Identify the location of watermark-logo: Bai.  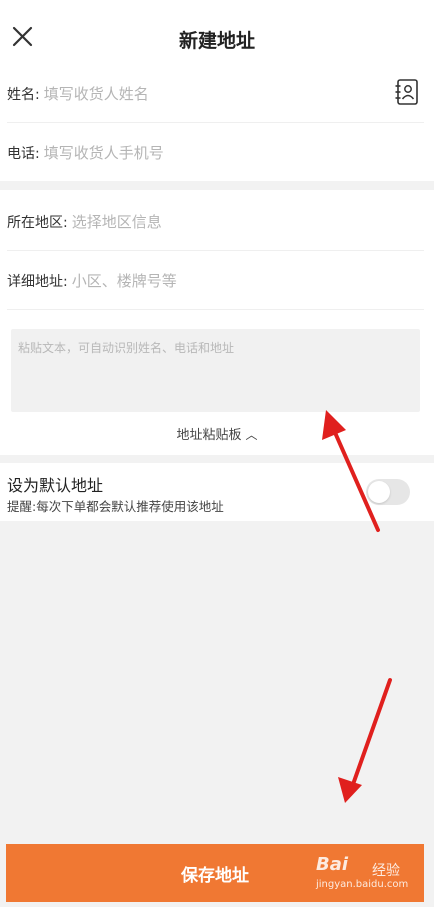
(332, 864).